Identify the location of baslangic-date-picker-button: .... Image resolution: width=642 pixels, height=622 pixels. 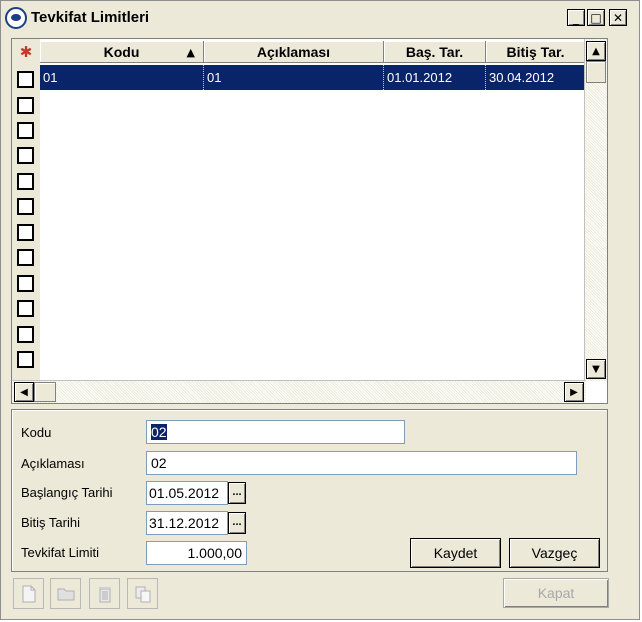
(237, 493).